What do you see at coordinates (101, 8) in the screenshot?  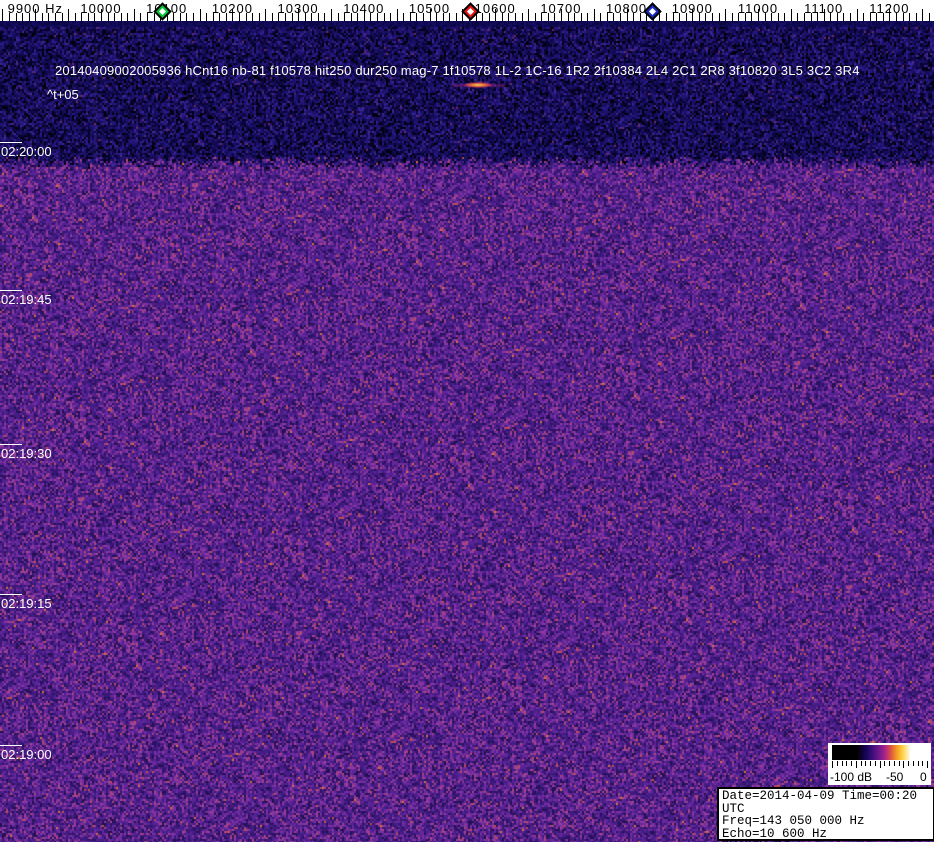 I see `freq-label-10000: 10000` at bounding box center [101, 8].